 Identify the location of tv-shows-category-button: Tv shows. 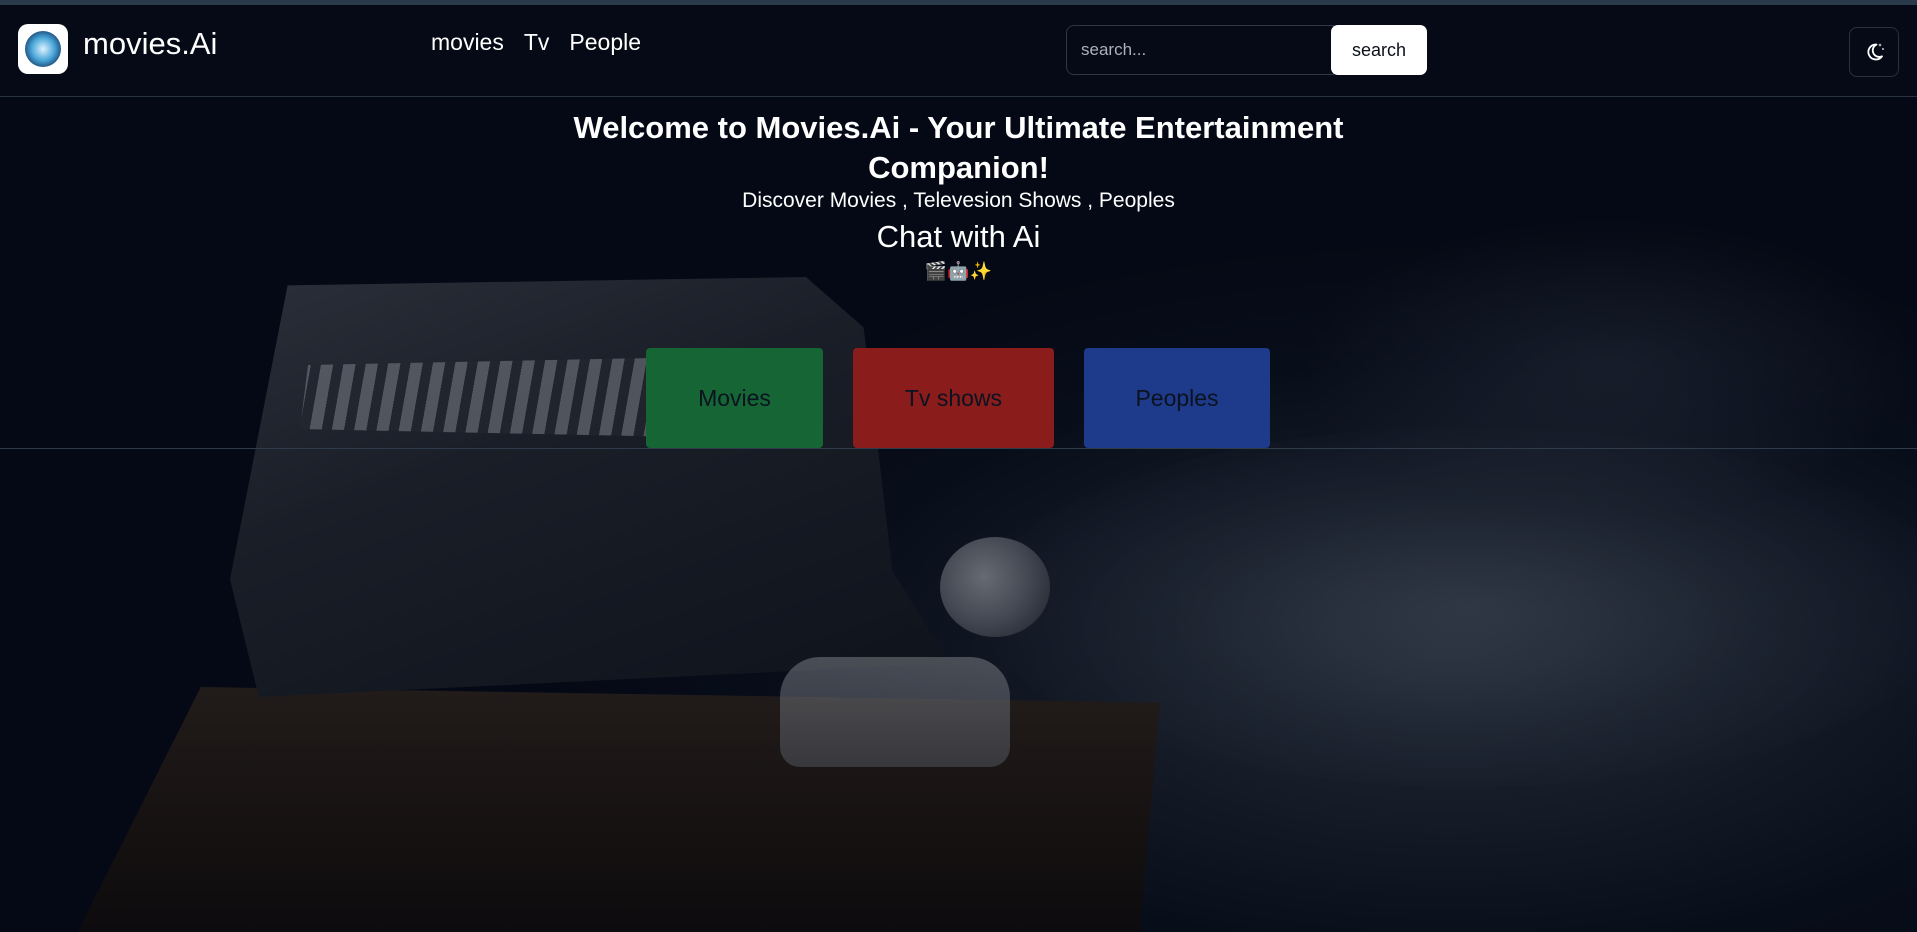
(953, 398).